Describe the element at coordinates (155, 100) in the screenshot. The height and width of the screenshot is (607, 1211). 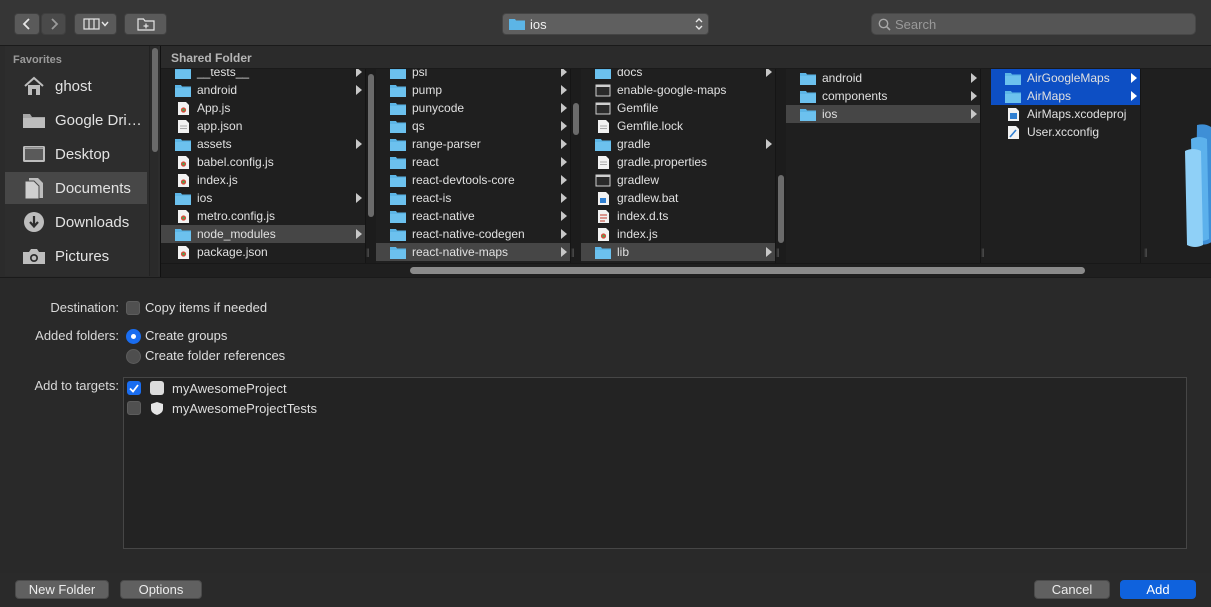
I see `sidebar-scroll-thumb` at that location.